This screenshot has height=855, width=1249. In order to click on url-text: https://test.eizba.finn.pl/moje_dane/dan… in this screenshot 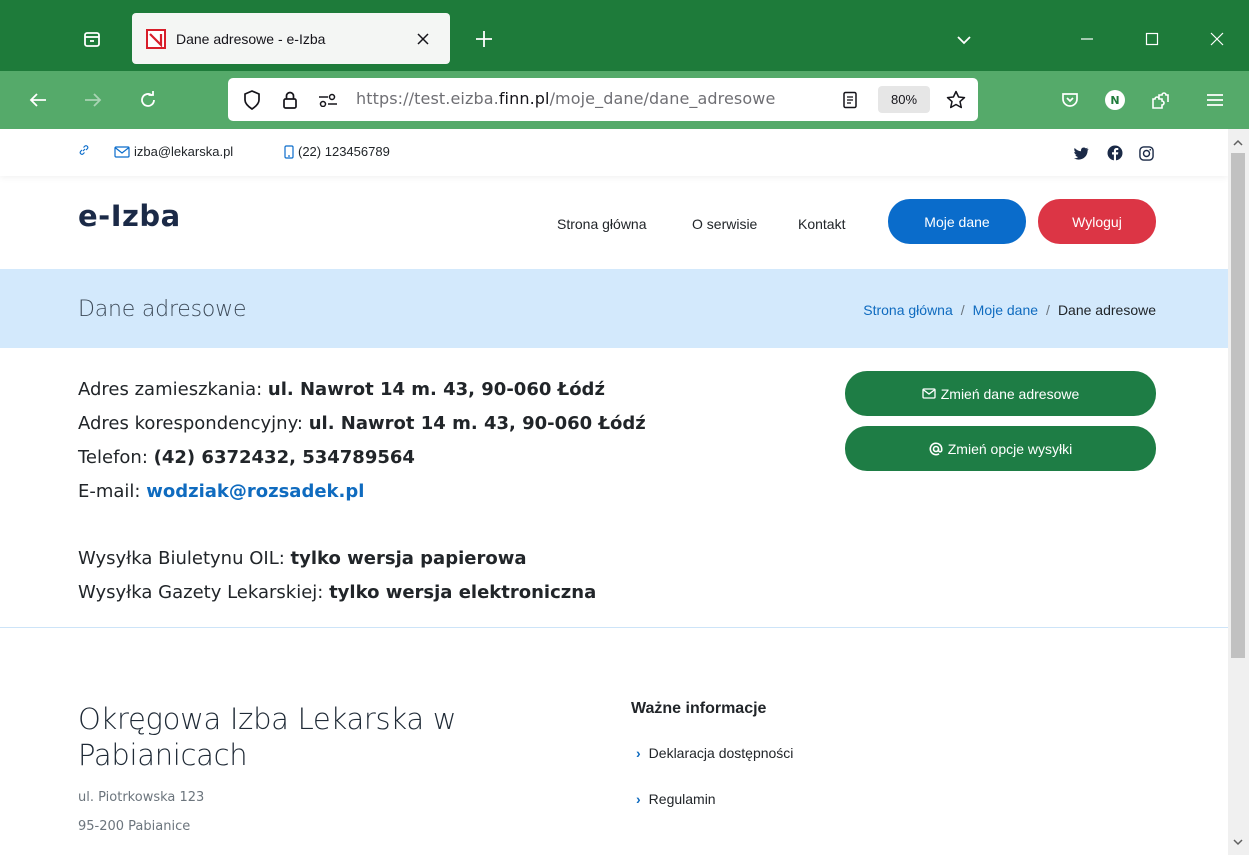, I will do `click(565, 98)`.